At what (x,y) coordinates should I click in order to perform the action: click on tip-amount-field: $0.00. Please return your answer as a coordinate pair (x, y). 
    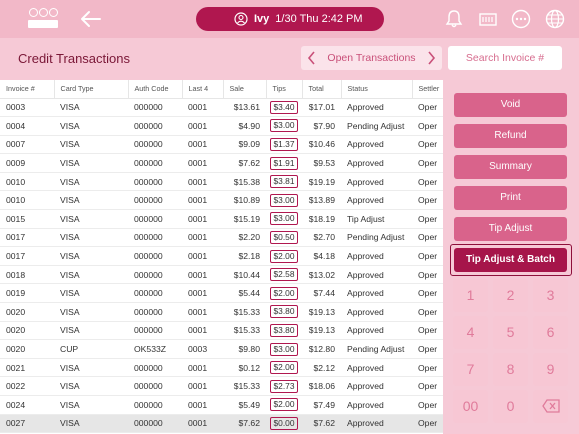
    Looking at the image, I should click on (284, 423).